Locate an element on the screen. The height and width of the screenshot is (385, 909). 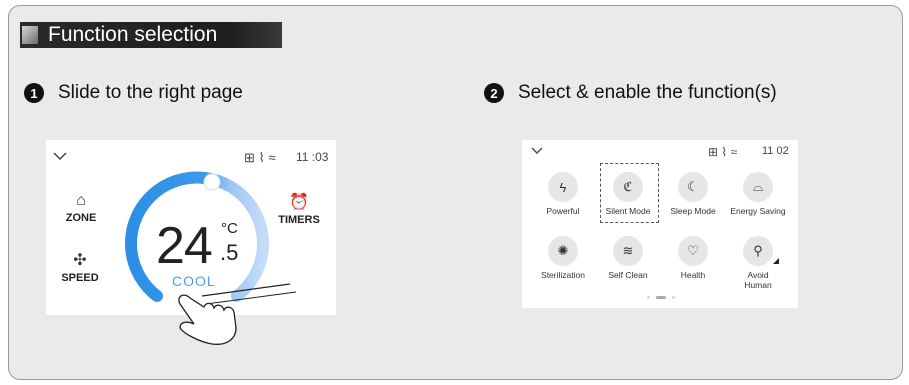
step-2-text: Select & enable the function(s) is located at coordinates (647, 92).